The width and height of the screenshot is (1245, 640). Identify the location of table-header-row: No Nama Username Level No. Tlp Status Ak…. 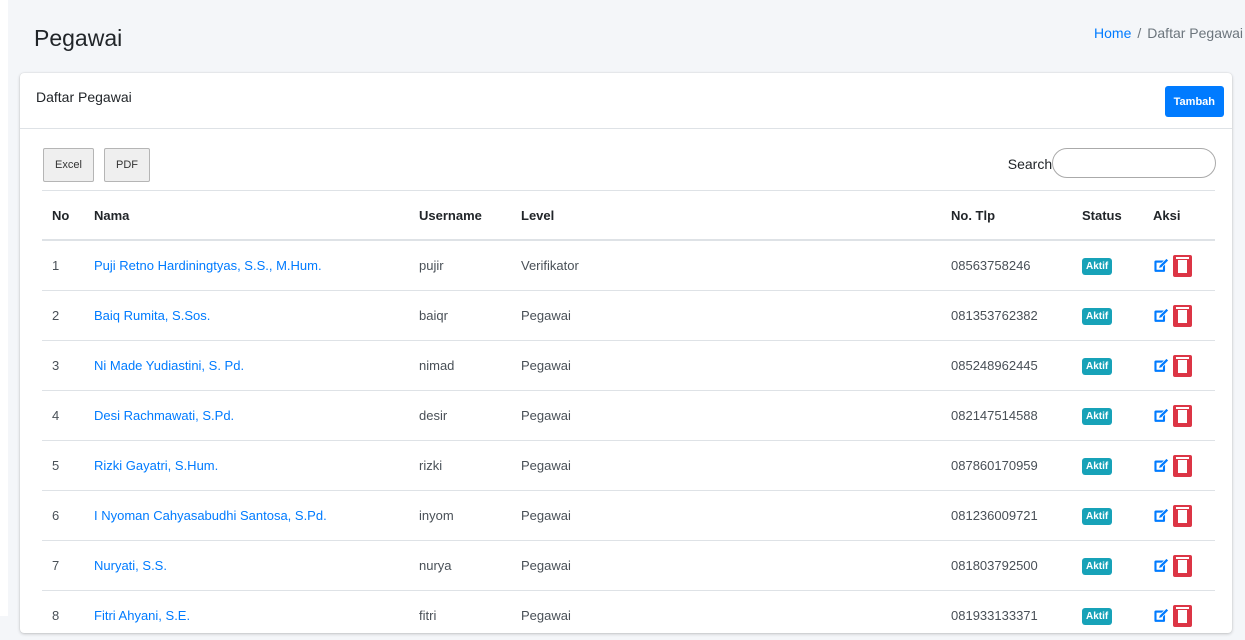
(628, 216).